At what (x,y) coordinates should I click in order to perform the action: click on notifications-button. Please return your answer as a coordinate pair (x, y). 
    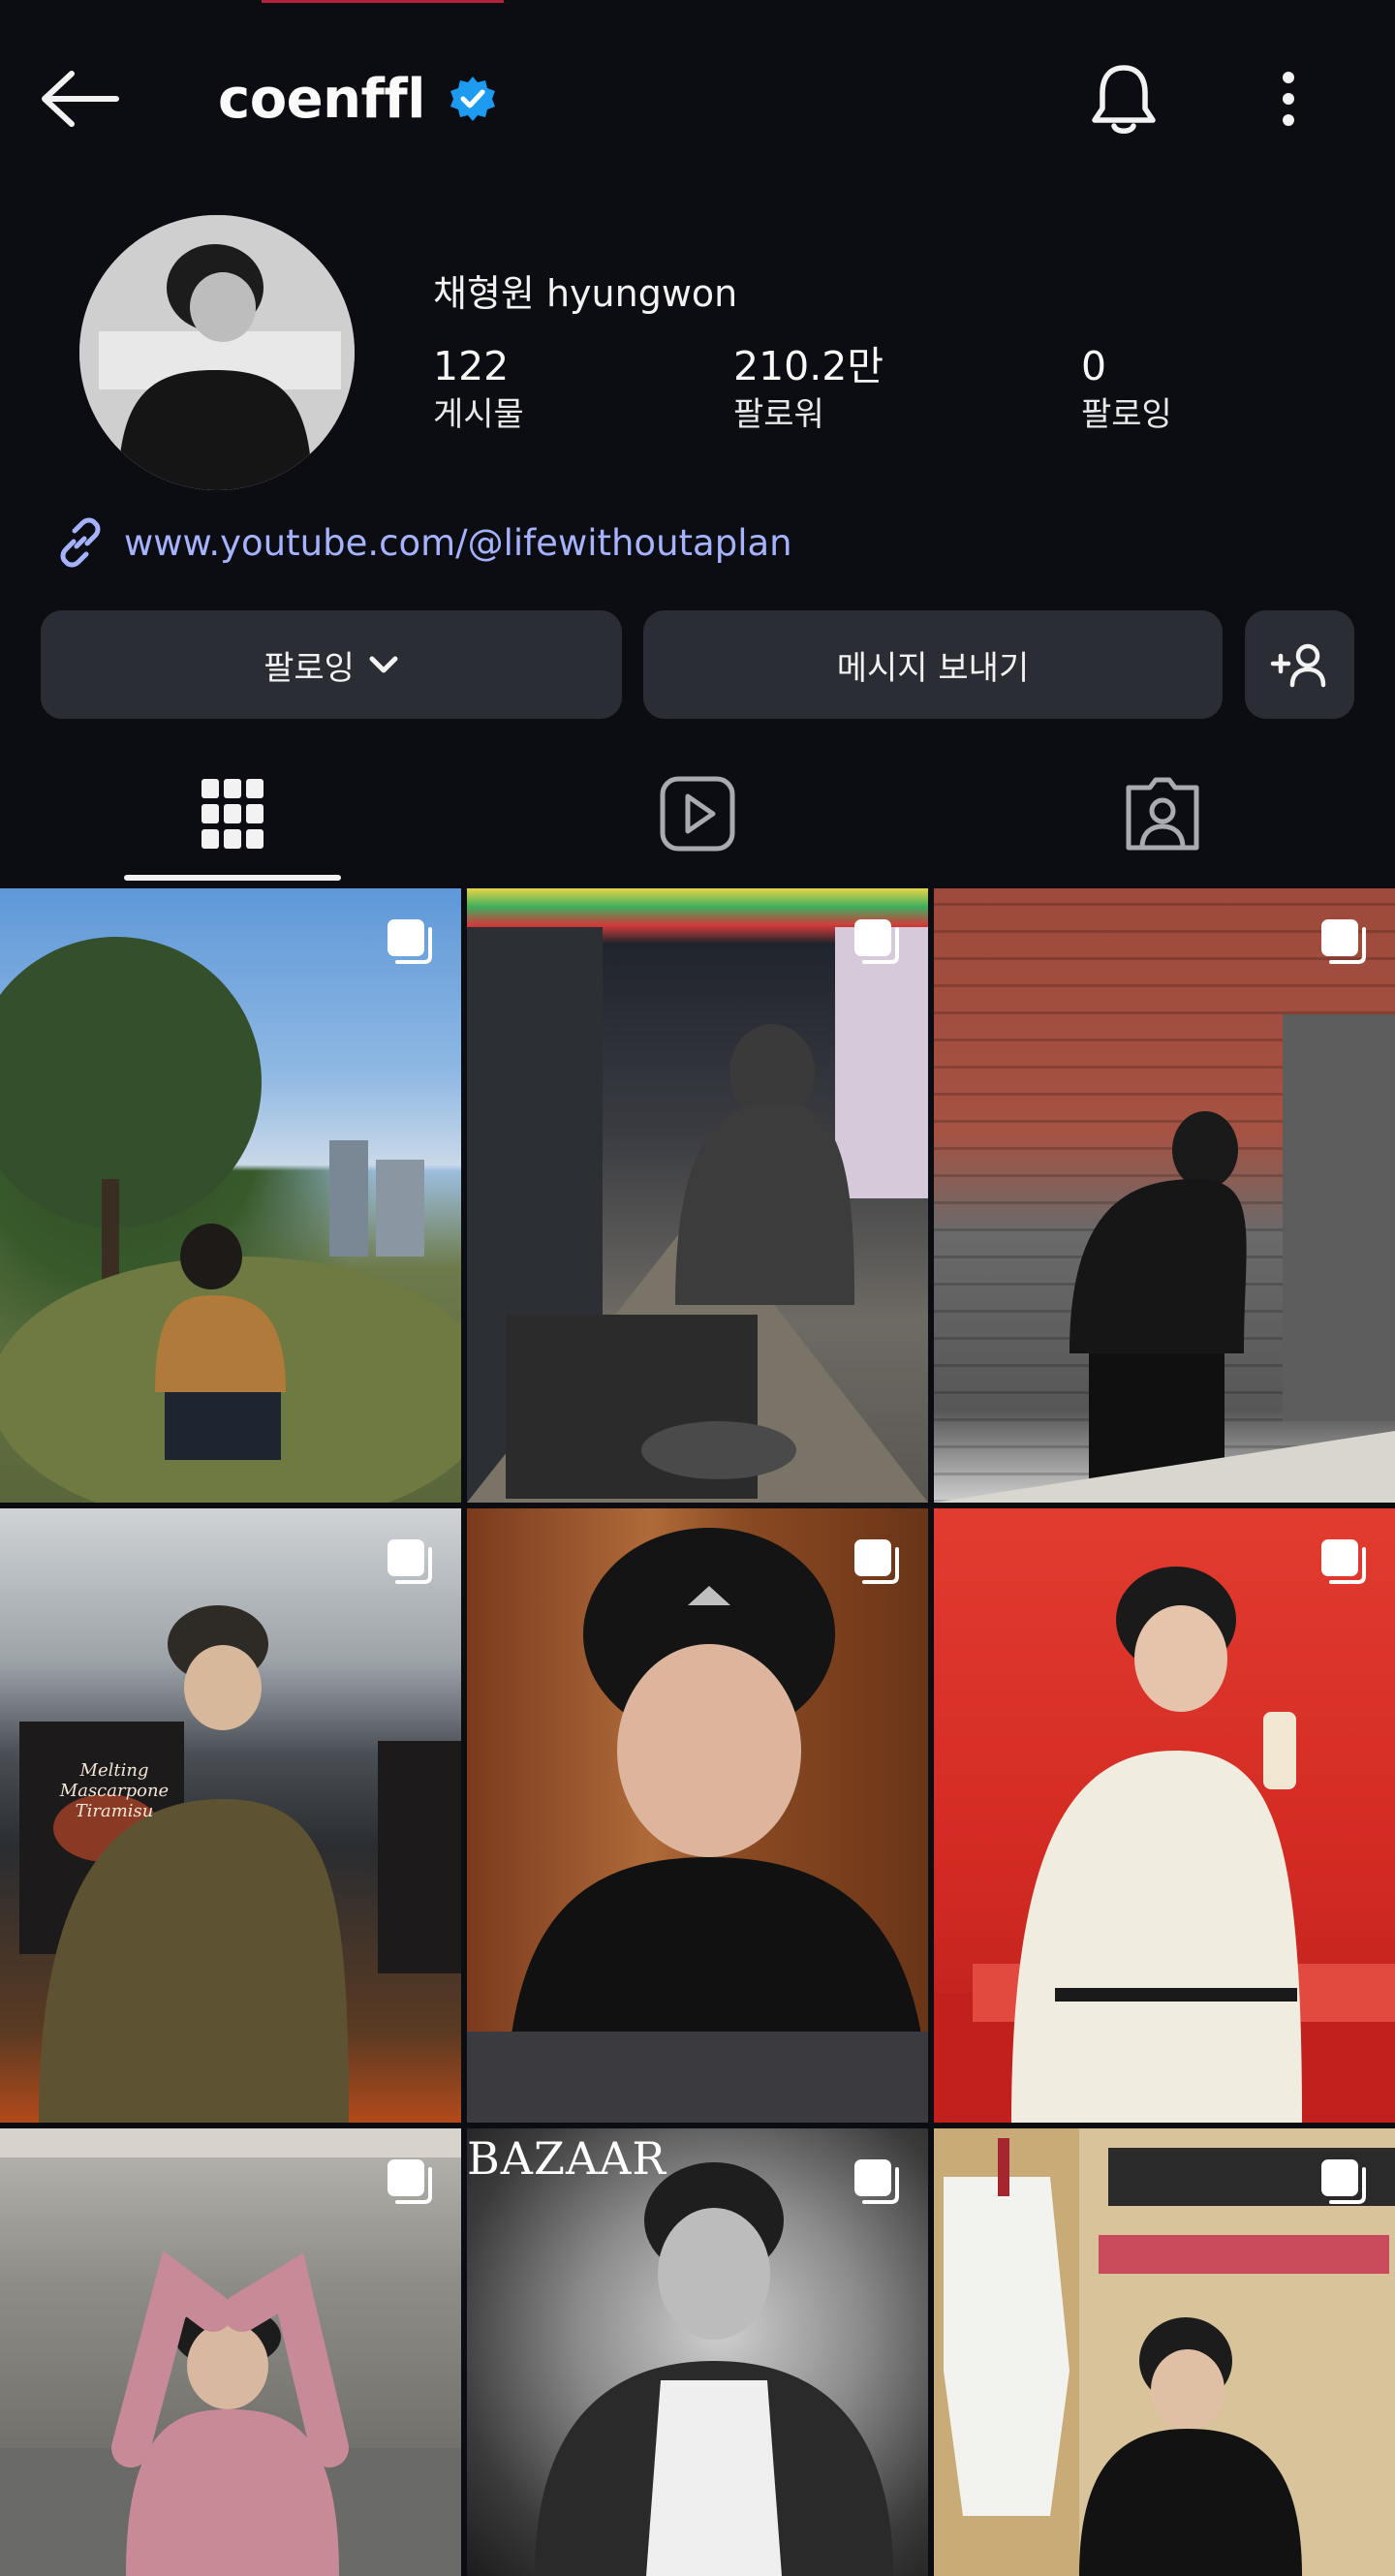
    Looking at the image, I should click on (1123, 99).